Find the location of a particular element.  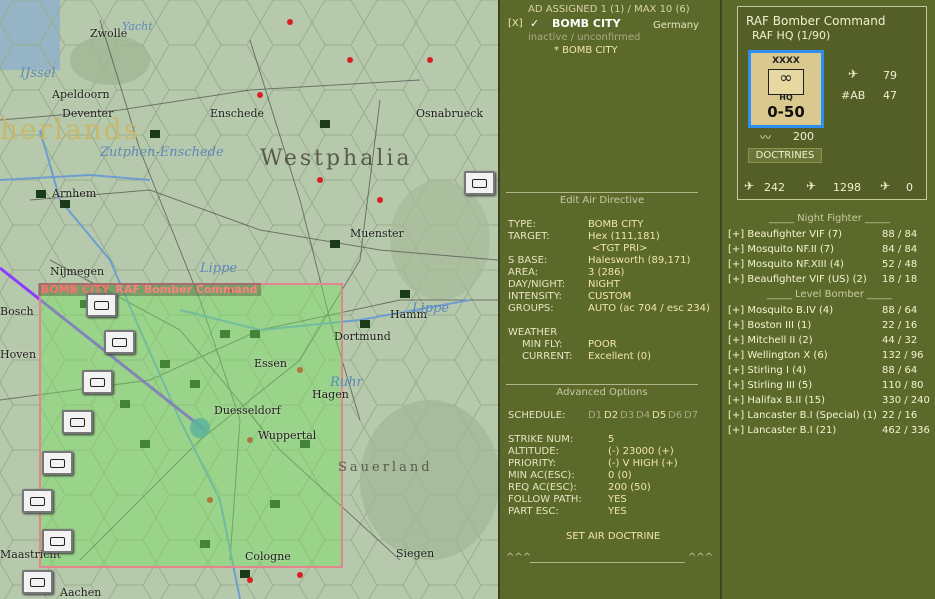

group-row: [+] Stirling I (4) is located at coordinates (767, 370).